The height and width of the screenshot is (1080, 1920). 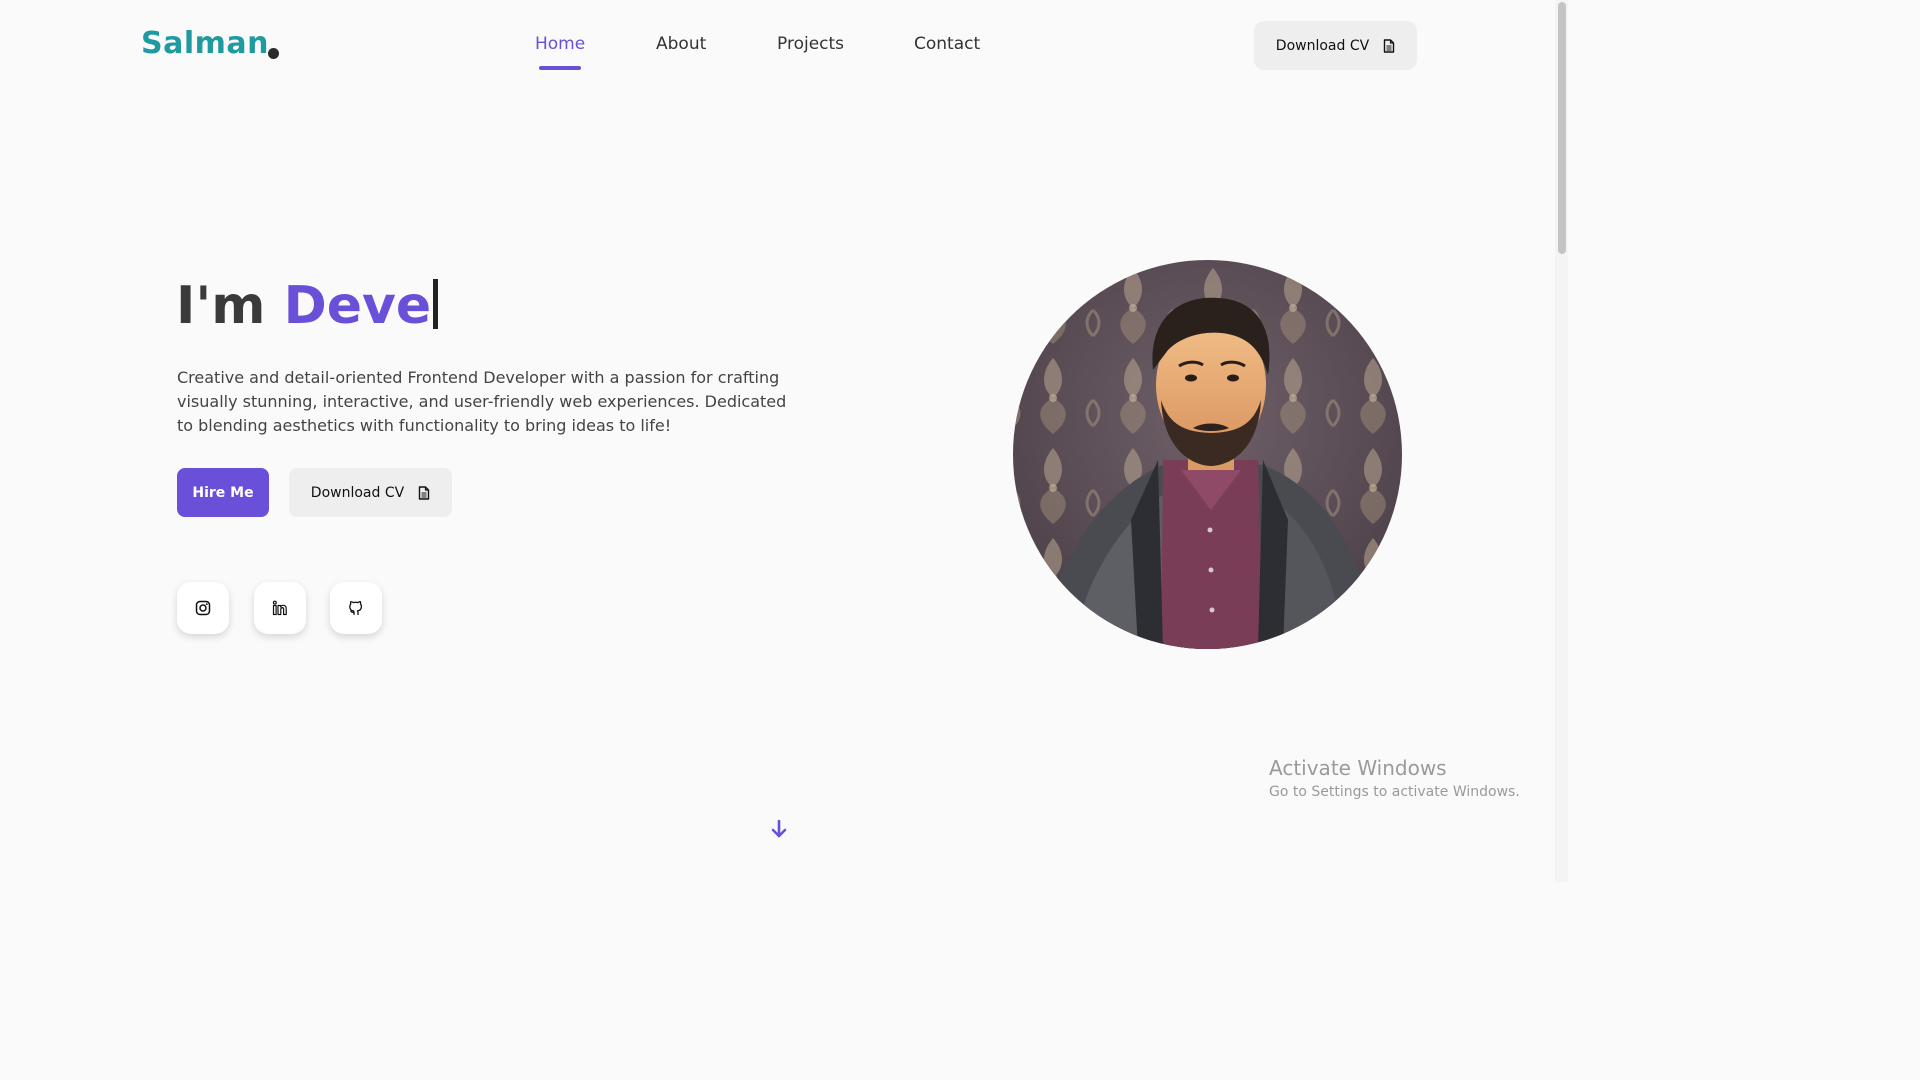 I want to click on hero-typed-text: Deve, so click(x=357, y=306).